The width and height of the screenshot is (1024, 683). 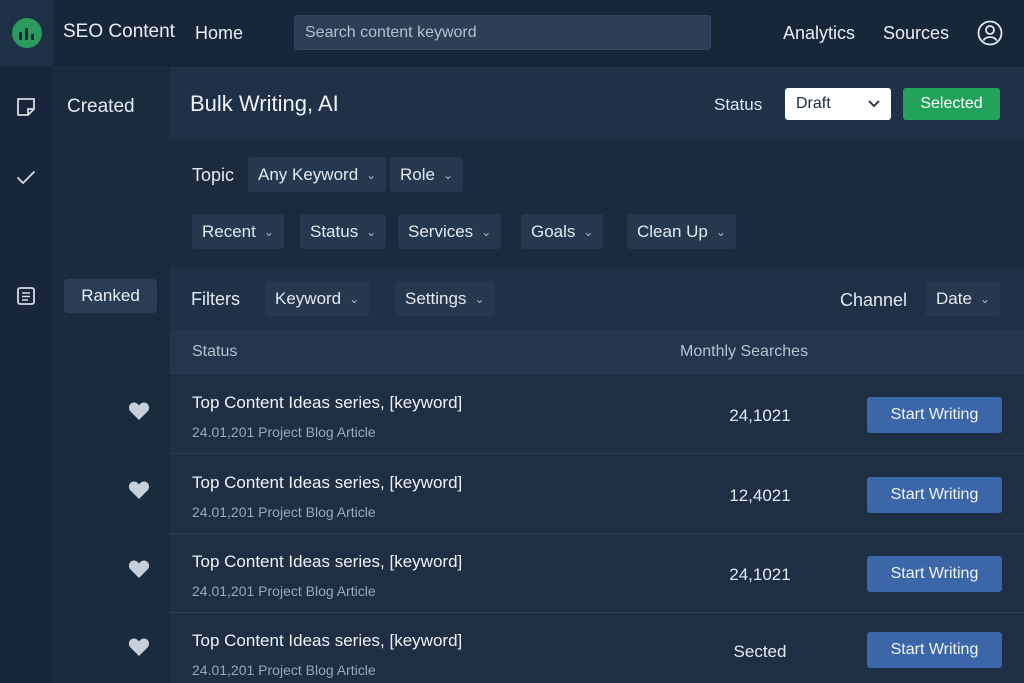 What do you see at coordinates (264, 103) in the screenshot?
I see `page-title: Bulk Writing, AI` at bounding box center [264, 103].